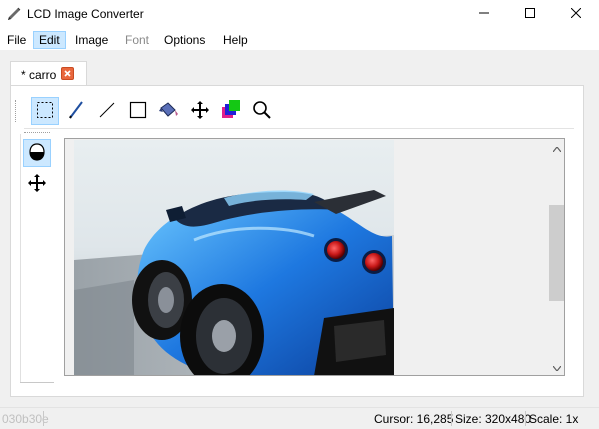  I want to click on fill-bucket-icon, so click(169, 111).